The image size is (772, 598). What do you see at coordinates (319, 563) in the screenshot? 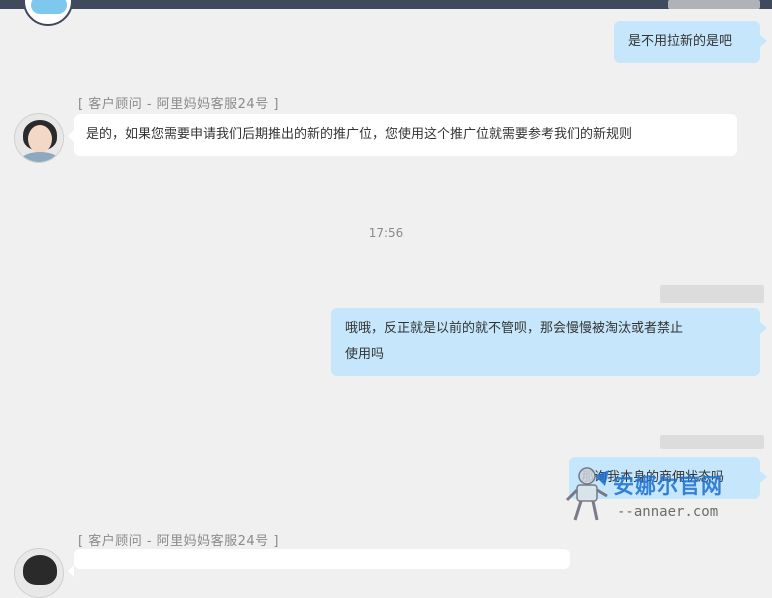
I see `message-bubble-incoming` at bounding box center [319, 563].